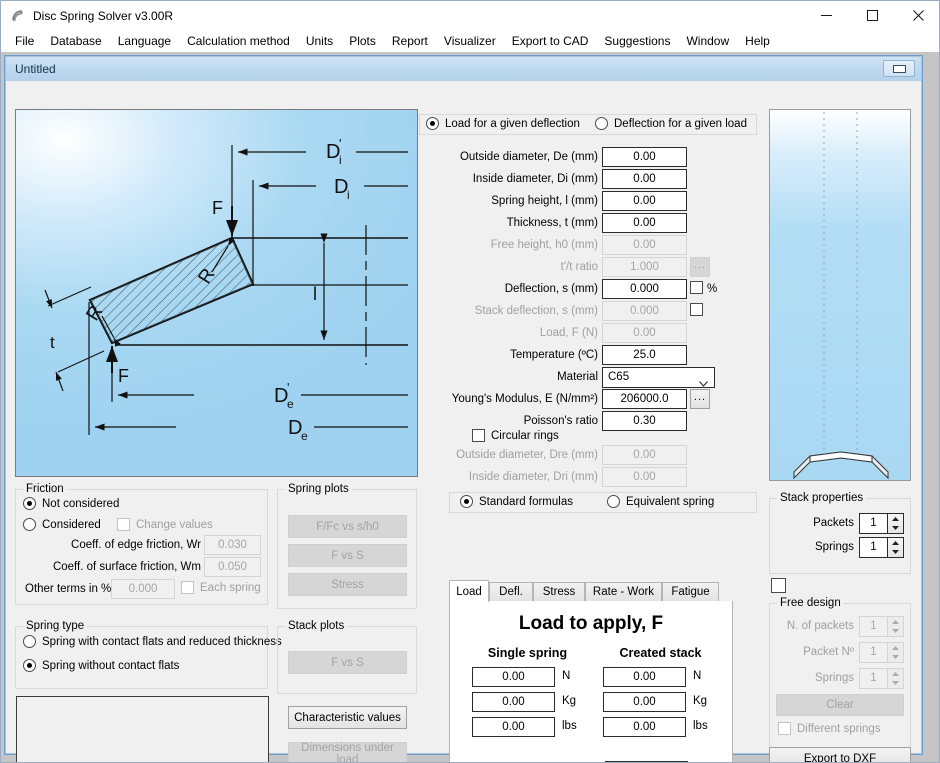  I want to click on checkbox-change-values: Change values, so click(165, 524).